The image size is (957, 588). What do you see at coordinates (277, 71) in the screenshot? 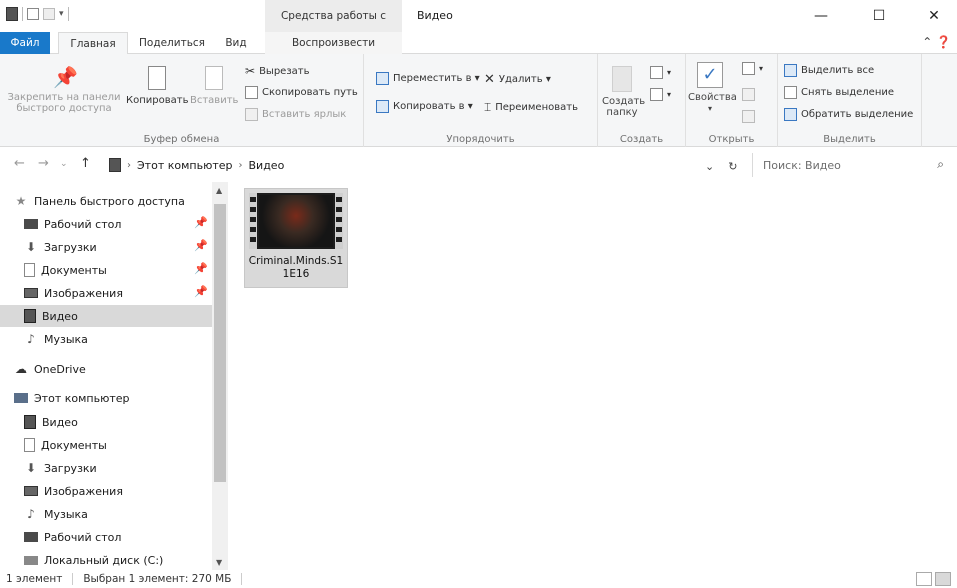
I see `cut-button: ✂ Вырезать` at bounding box center [277, 71].